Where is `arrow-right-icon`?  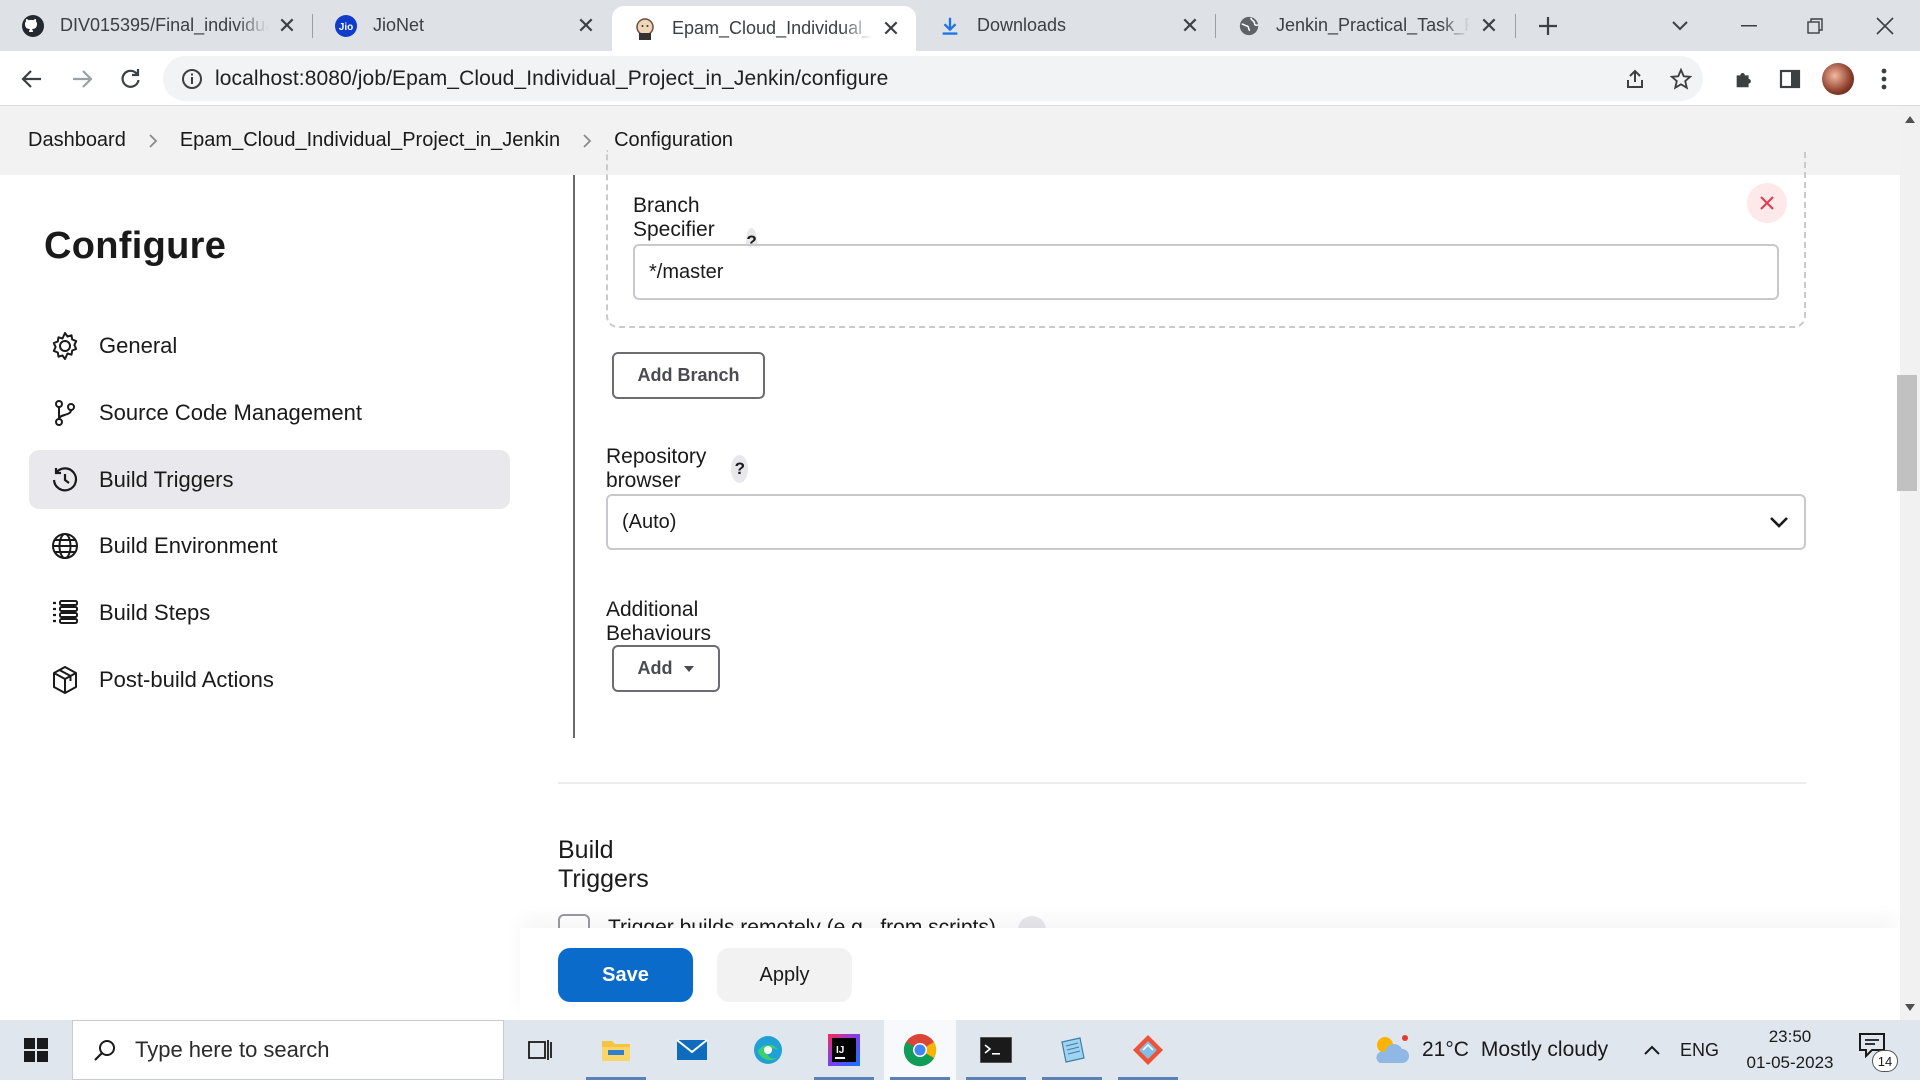
arrow-right-icon is located at coordinates (83, 78).